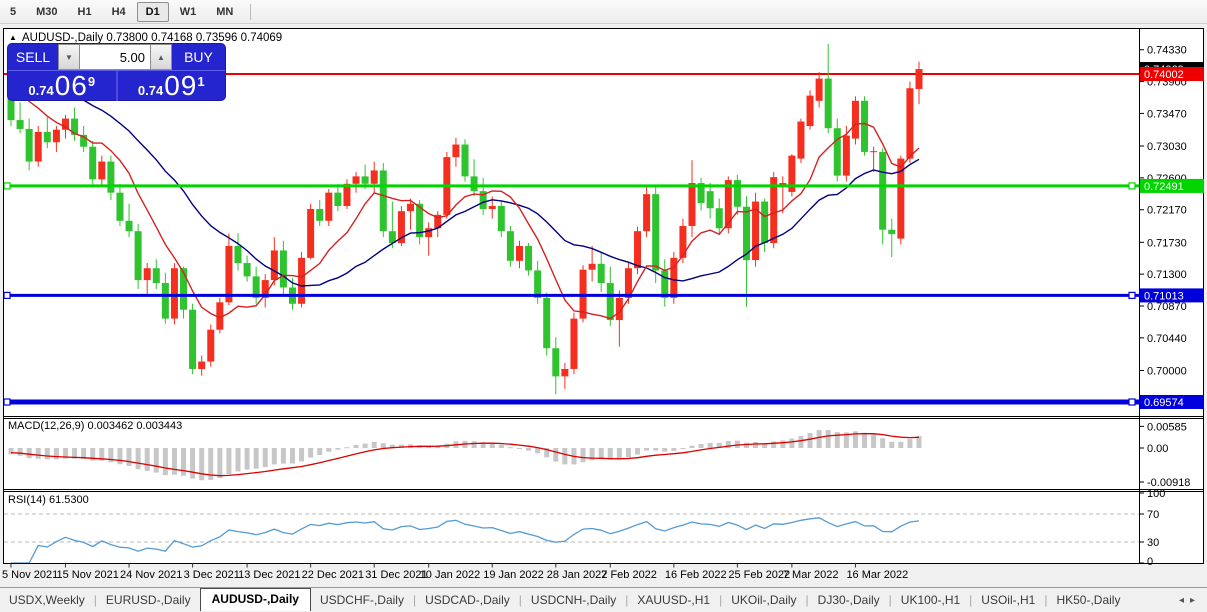  Describe the element at coordinates (1167, 371) in the screenshot. I see `price-axis-label: 0.70000` at that location.